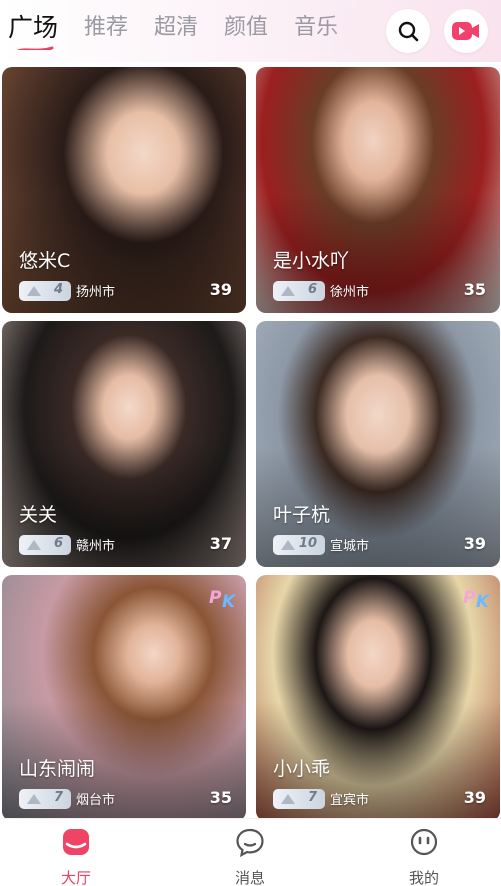 This screenshot has width=501, height=886. What do you see at coordinates (302, 515) in the screenshot?
I see `streamer-name: 叶子杭` at bounding box center [302, 515].